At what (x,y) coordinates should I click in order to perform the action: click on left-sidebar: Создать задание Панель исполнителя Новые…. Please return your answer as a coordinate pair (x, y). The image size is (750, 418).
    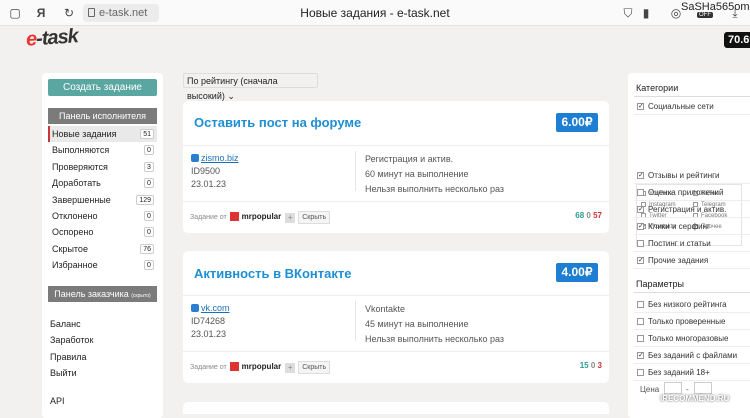
    Looking at the image, I should click on (102, 245).